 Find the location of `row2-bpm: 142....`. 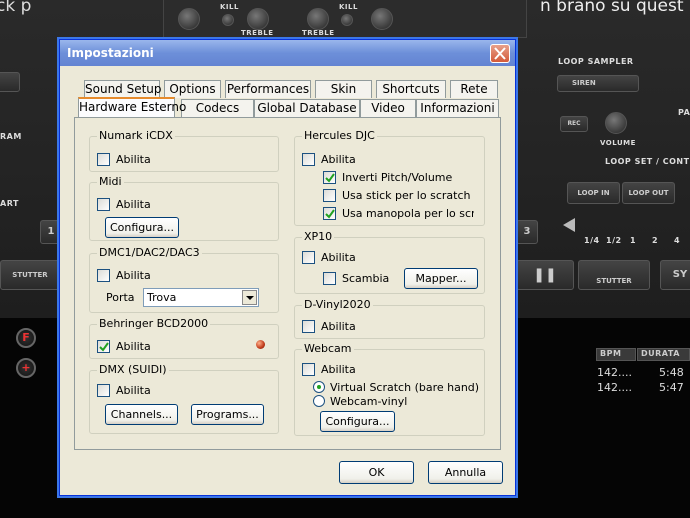

row2-bpm: 142.... is located at coordinates (614, 387).